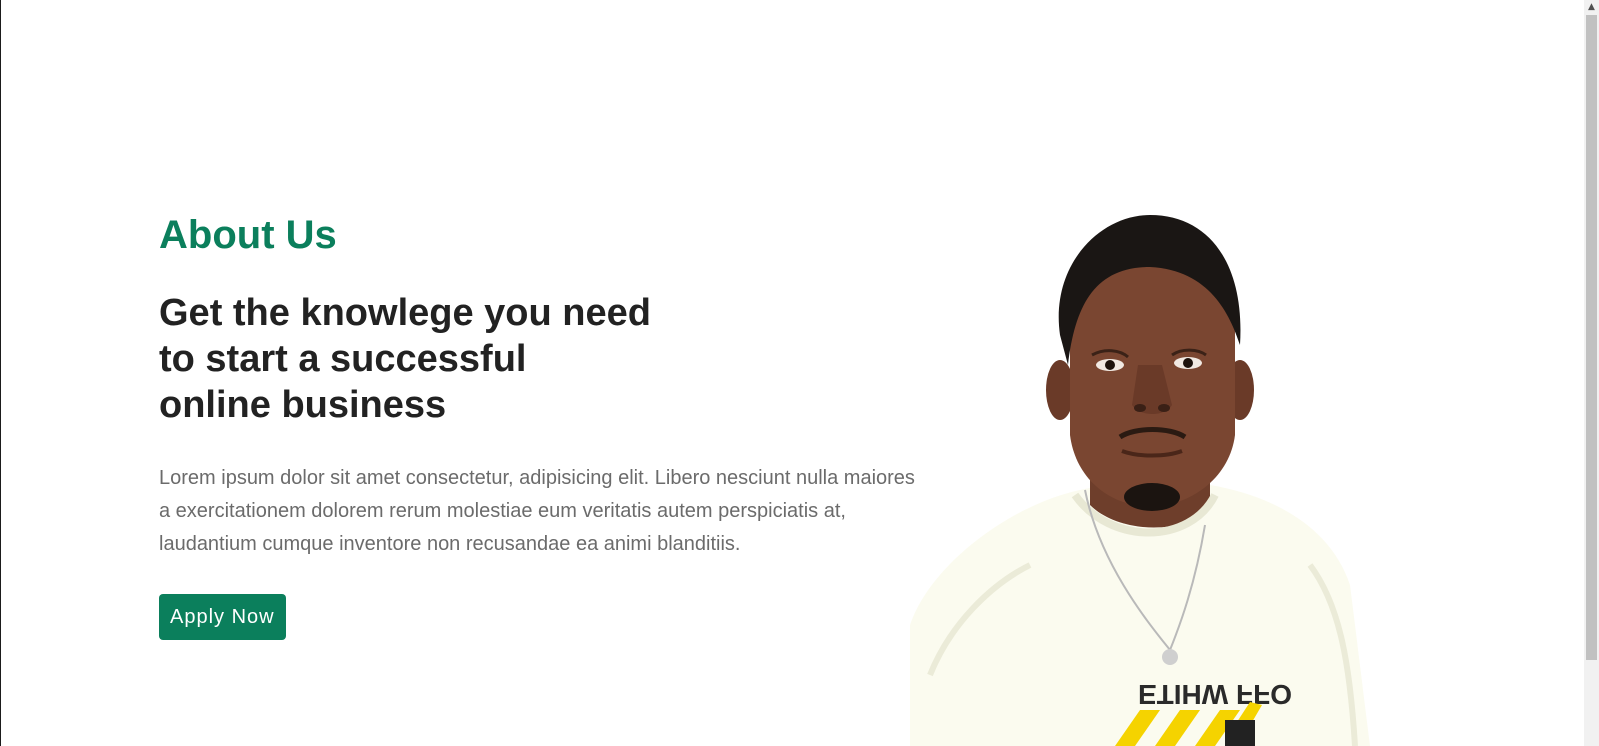  Describe the element at coordinates (303, 405) in the screenshot. I see `headline-line: online business` at that location.